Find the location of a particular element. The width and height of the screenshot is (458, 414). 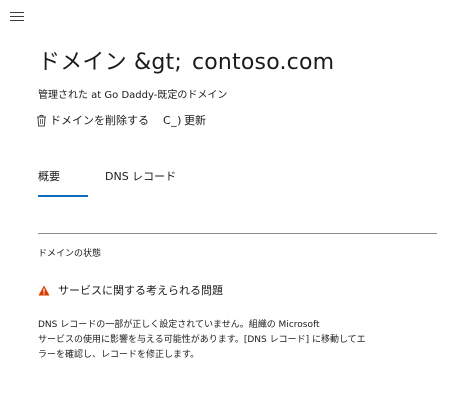

status-message-line: ラーを確認し、レコードを修正します。 is located at coordinates (119, 355).